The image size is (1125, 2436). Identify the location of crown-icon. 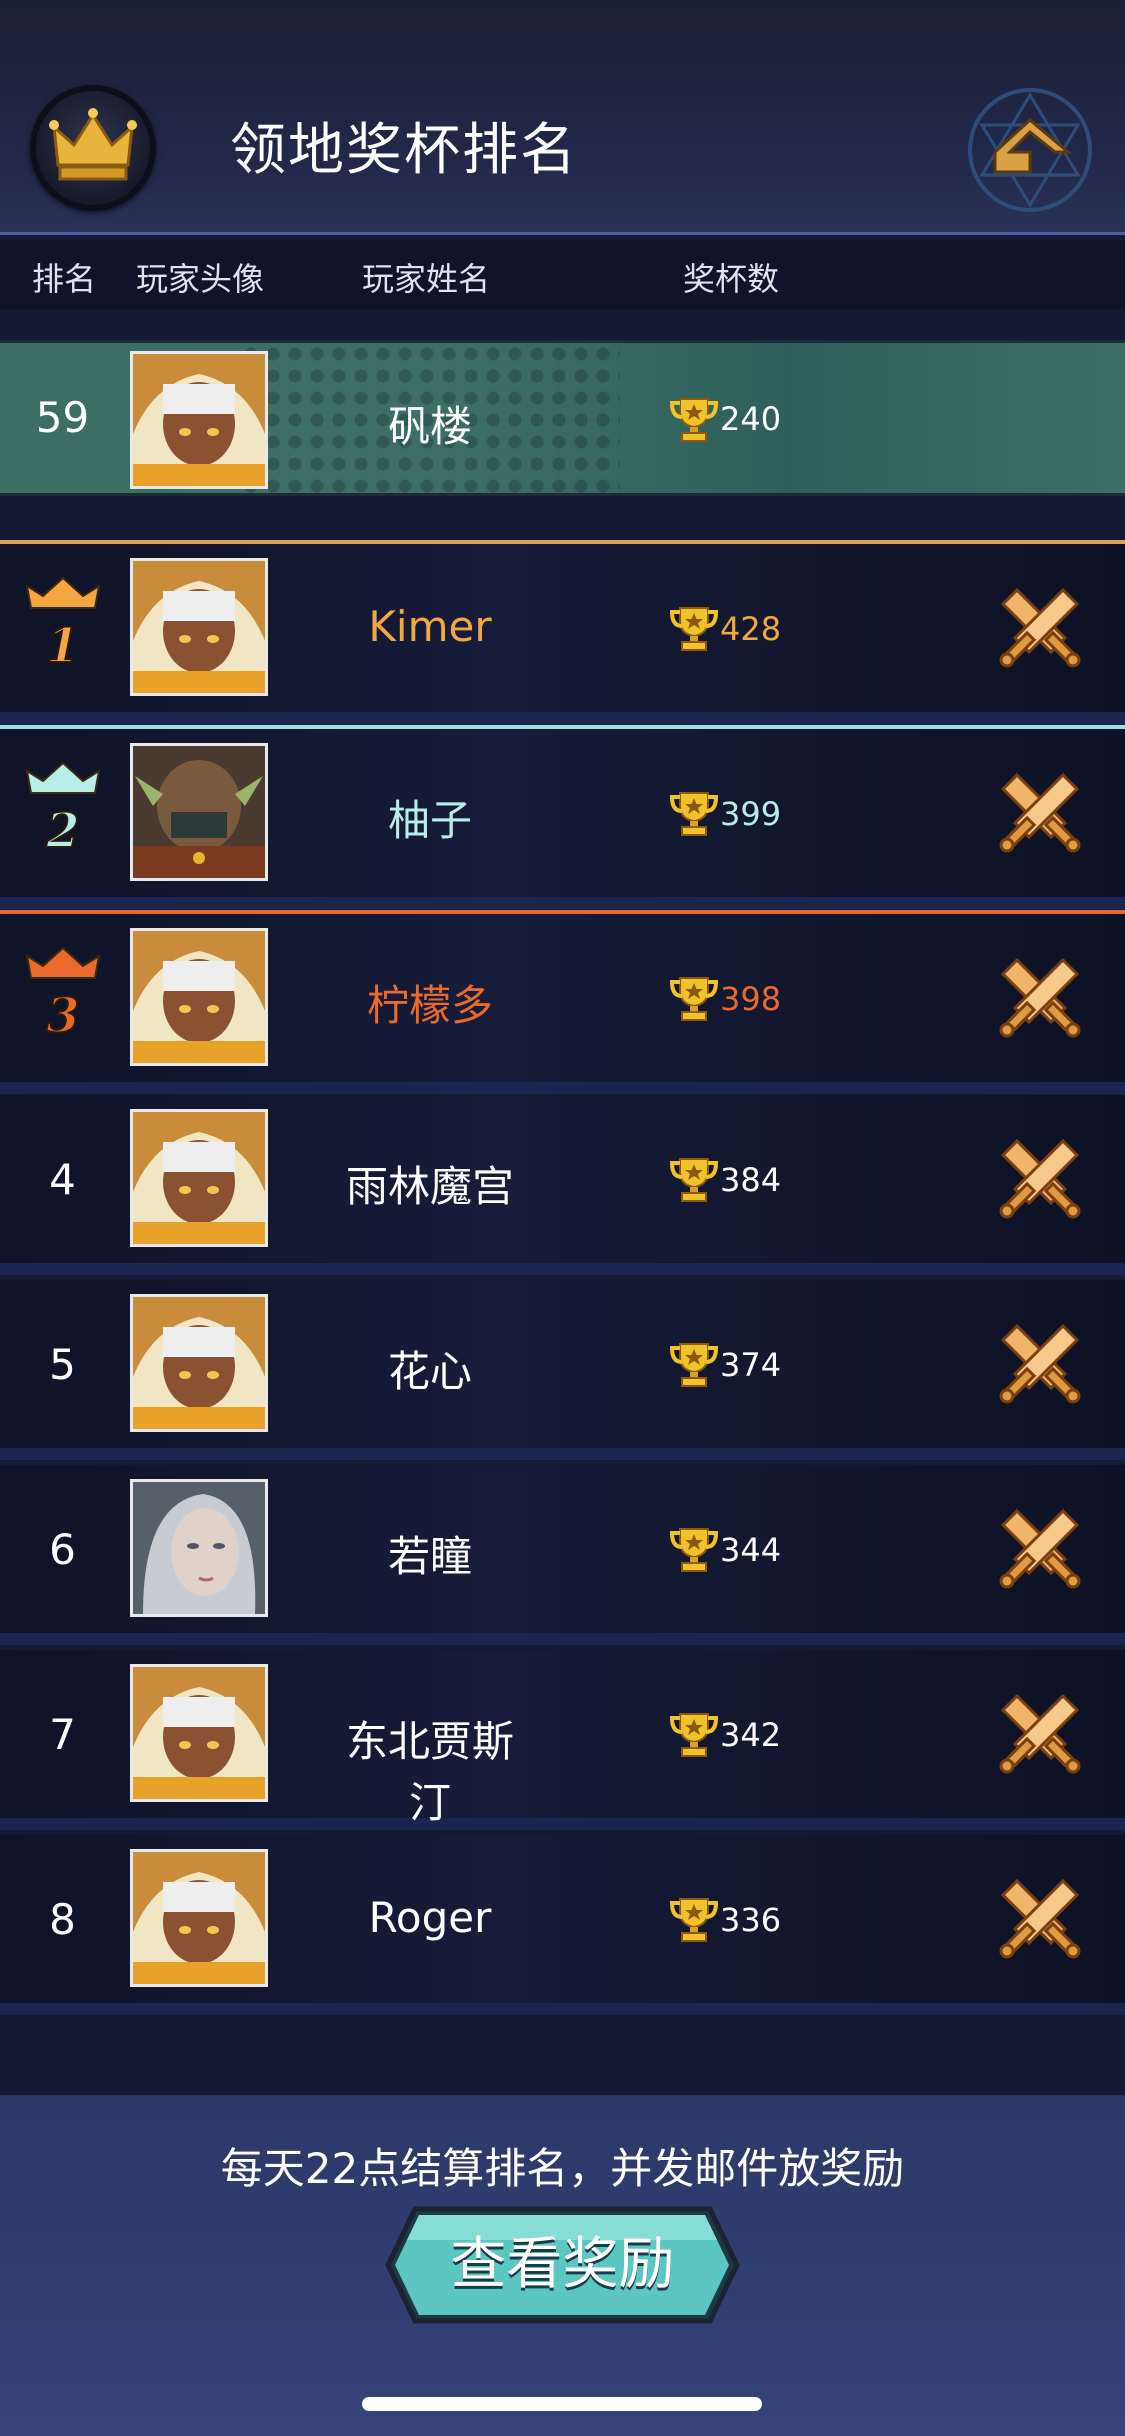
(93, 148).